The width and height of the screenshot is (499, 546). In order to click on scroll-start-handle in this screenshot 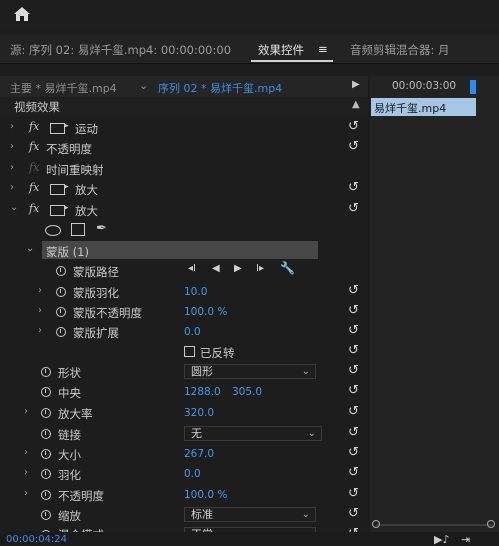, I will do `click(376, 524)`.